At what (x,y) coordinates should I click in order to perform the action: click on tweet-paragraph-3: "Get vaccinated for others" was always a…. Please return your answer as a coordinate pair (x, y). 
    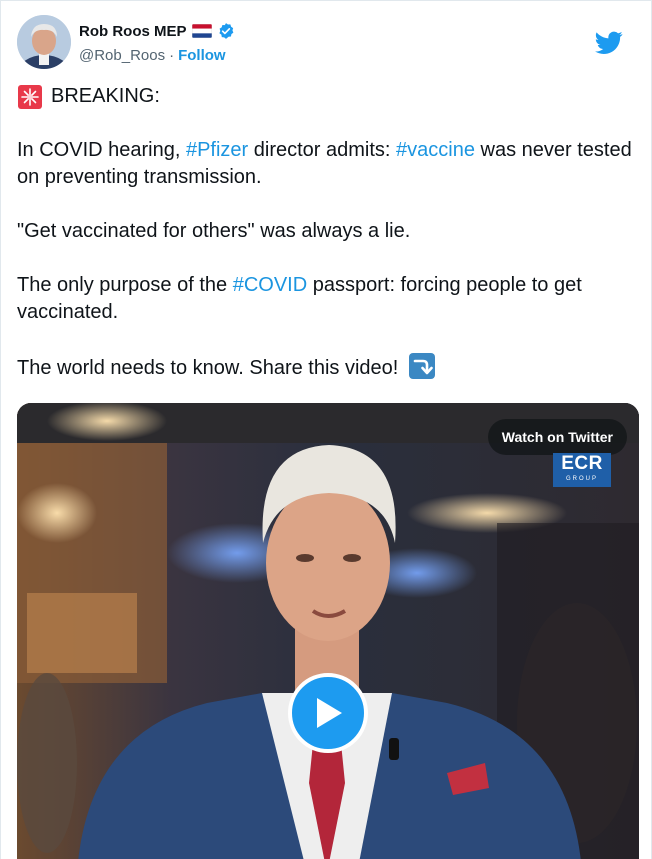
    Looking at the image, I should click on (328, 231).